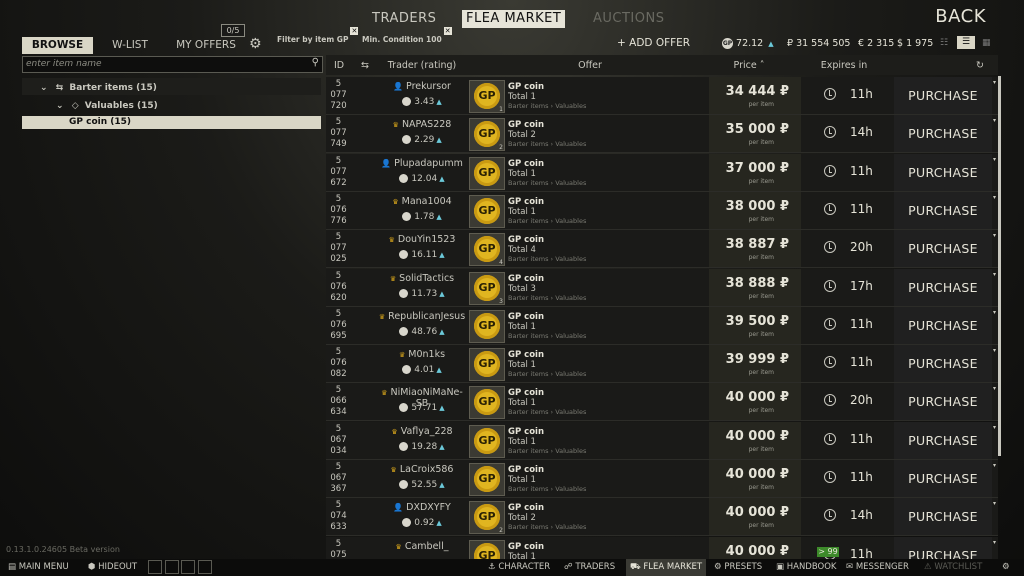 The width and height of the screenshot is (1024, 576). What do you see at coordinates (422, 95) in the screenshot?
I see `trader-cell: 👤 Prekursor 3.43 ▲` at bounding box center [422, 95].